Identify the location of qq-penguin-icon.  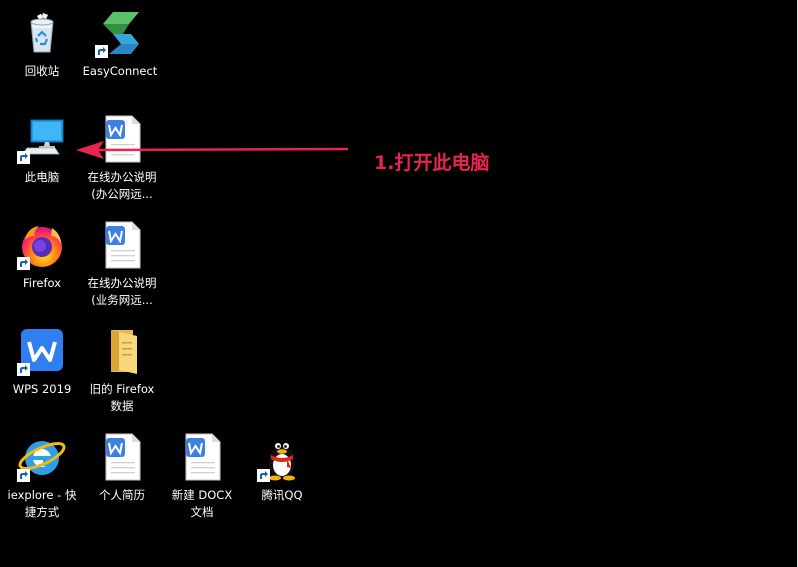
(282, 457).